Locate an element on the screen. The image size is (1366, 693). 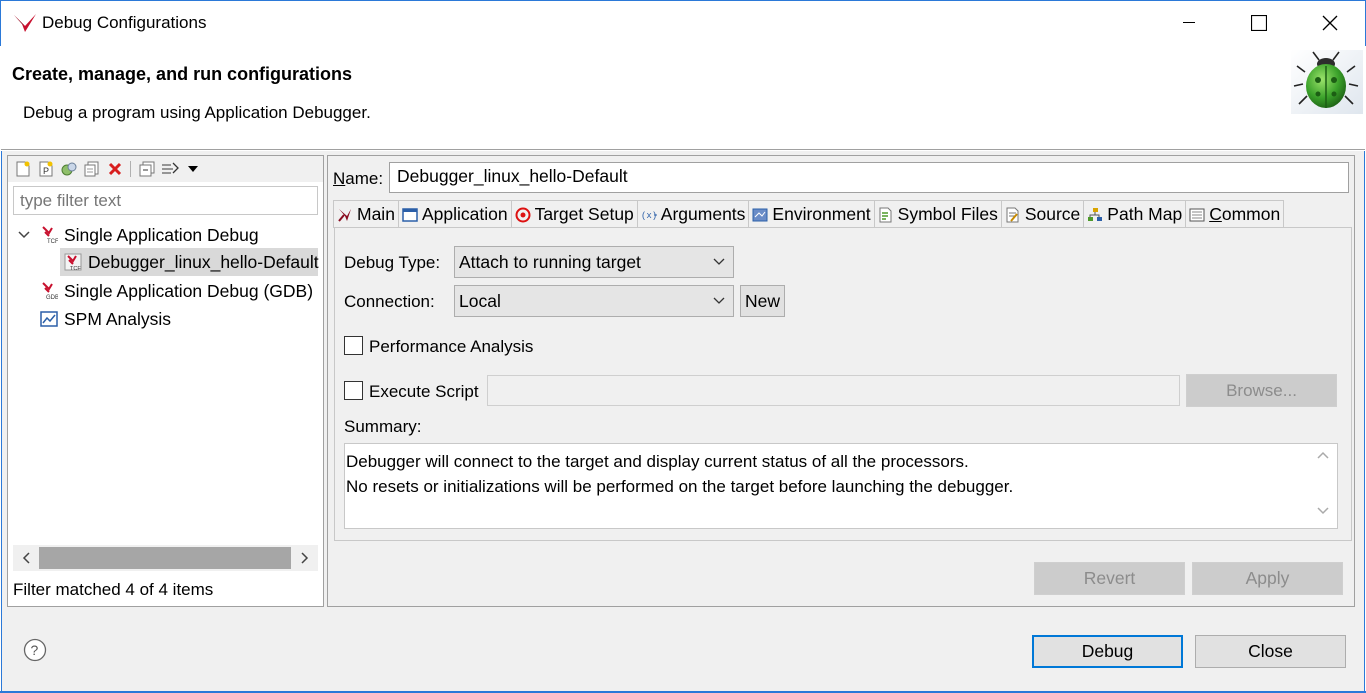
delete-icon is located at coordinates (114, 169).